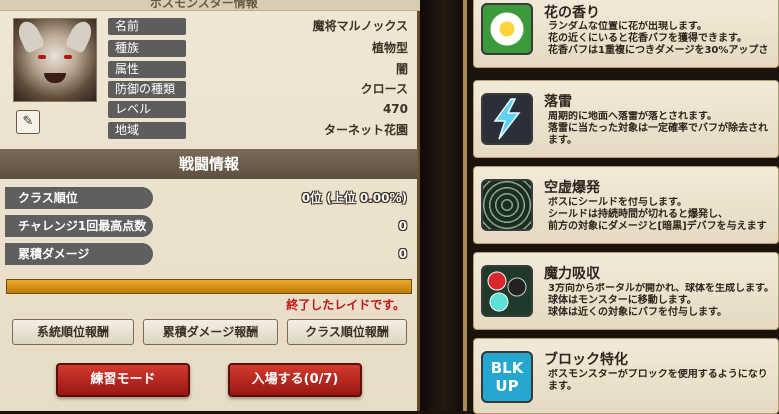 This screenshot has height=414, width=779. I want to click on boss-attribute-value: 闇, so click(401, 69).